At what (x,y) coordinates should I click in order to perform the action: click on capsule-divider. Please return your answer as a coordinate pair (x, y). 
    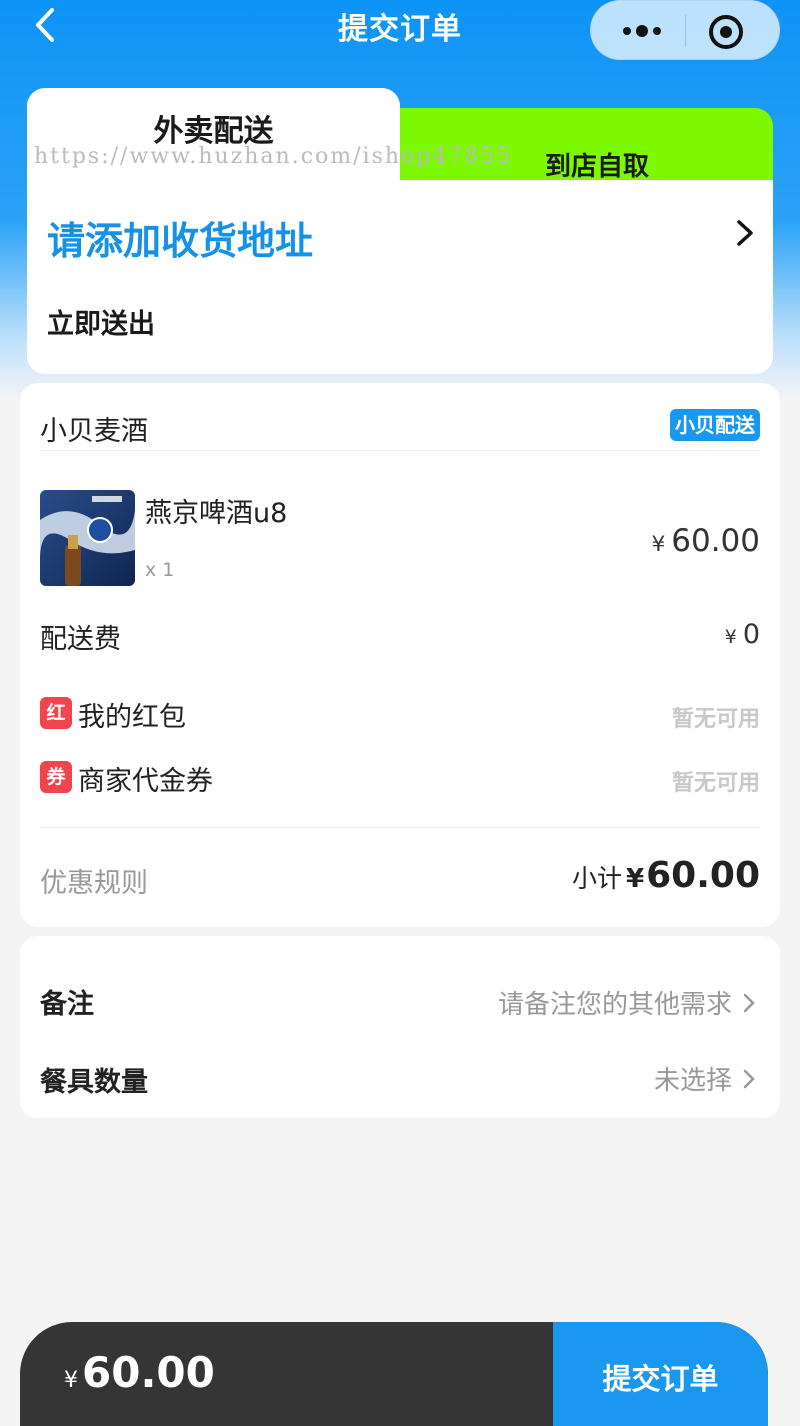
    Looking at the image, I should click on (685, 31).